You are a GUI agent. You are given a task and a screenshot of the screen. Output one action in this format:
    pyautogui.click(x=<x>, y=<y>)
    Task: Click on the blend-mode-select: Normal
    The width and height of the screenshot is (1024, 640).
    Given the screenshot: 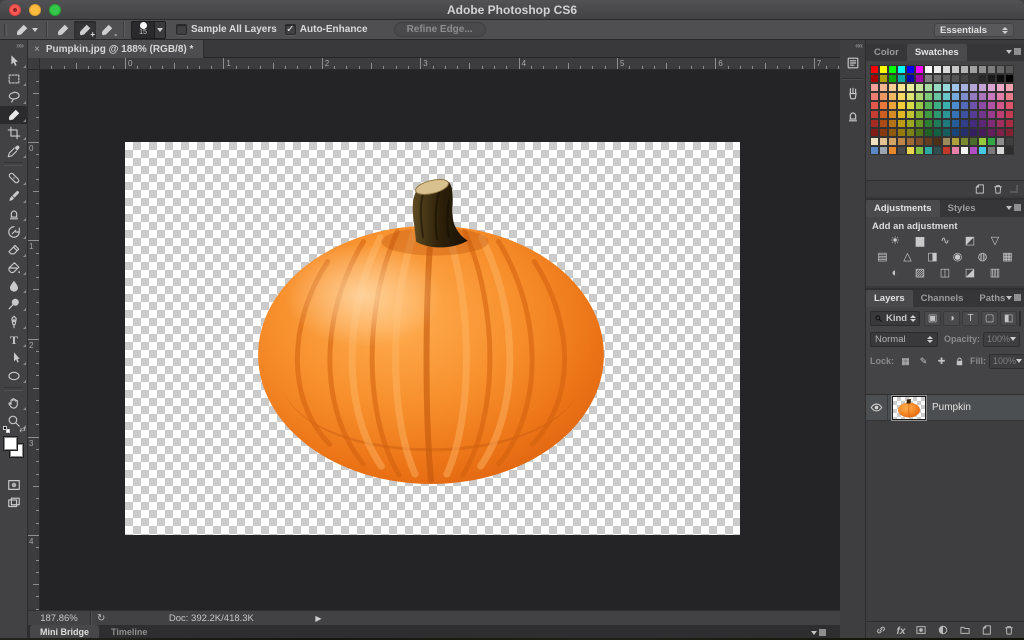 What is the action you would take?
    pyautogui.click(x=904, y=339)
    